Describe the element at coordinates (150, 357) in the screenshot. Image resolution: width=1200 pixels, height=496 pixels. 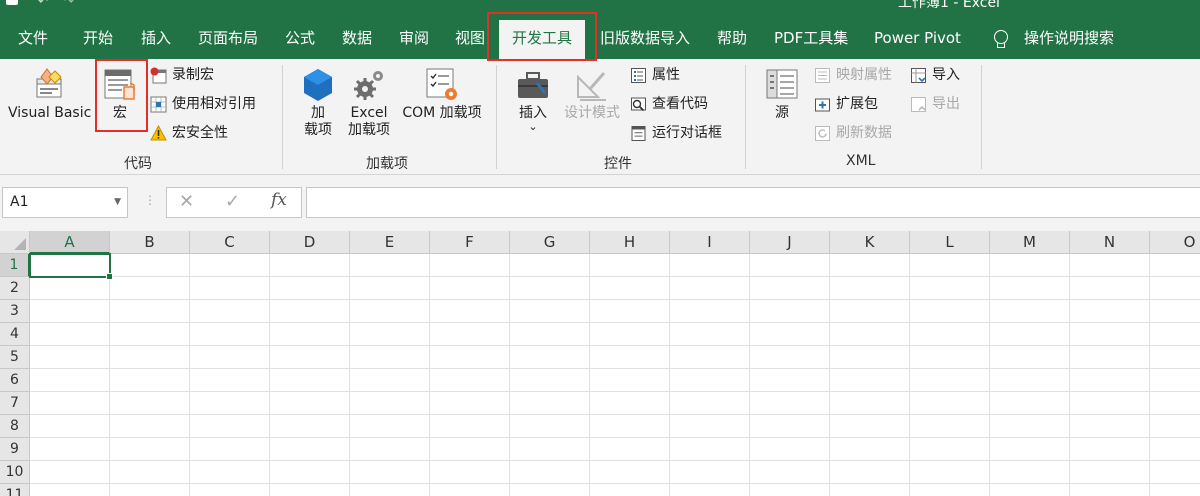
I see `cell-b5` at that location.